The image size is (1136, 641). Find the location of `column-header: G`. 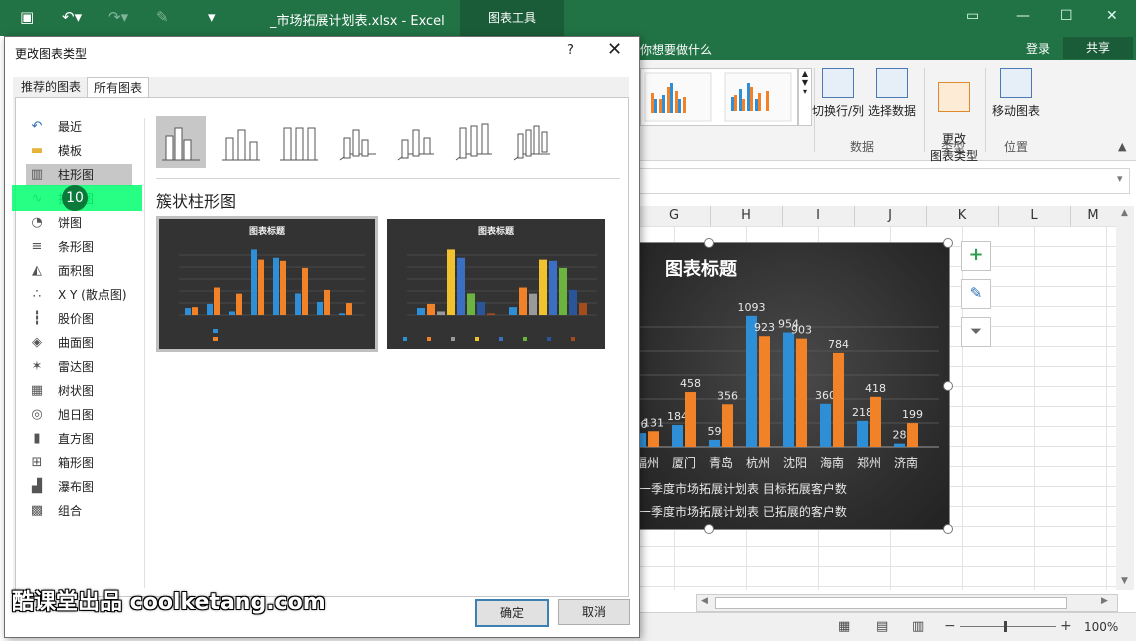

column-header: G is located at coordinates (674, 216).